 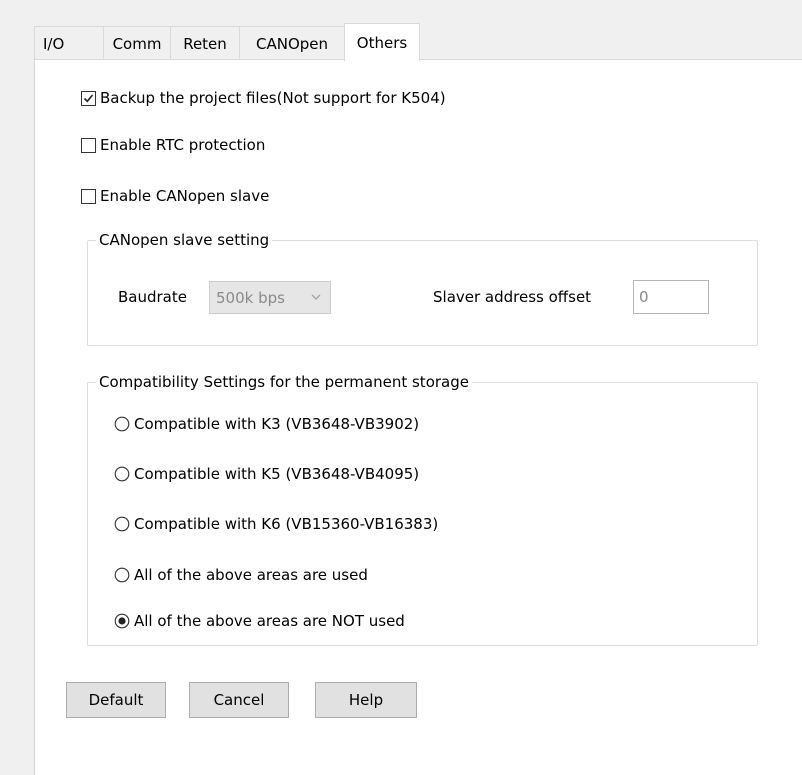 What do you see at coordinates (250, 297) in the screenshot?
I see `baudrate-value: 500k bps` at bounding box center [250, 297].